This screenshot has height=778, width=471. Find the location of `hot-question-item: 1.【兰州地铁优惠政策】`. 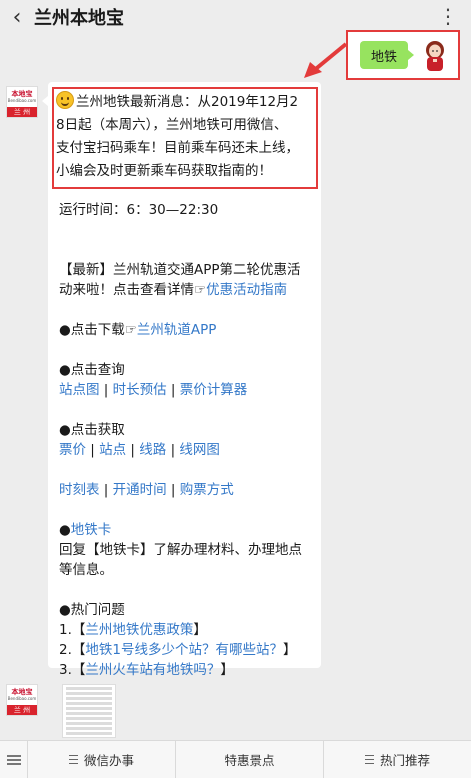

hot-question-item: 1.【兰州地铁优惠政策】 is located at coordinates (186, 630).